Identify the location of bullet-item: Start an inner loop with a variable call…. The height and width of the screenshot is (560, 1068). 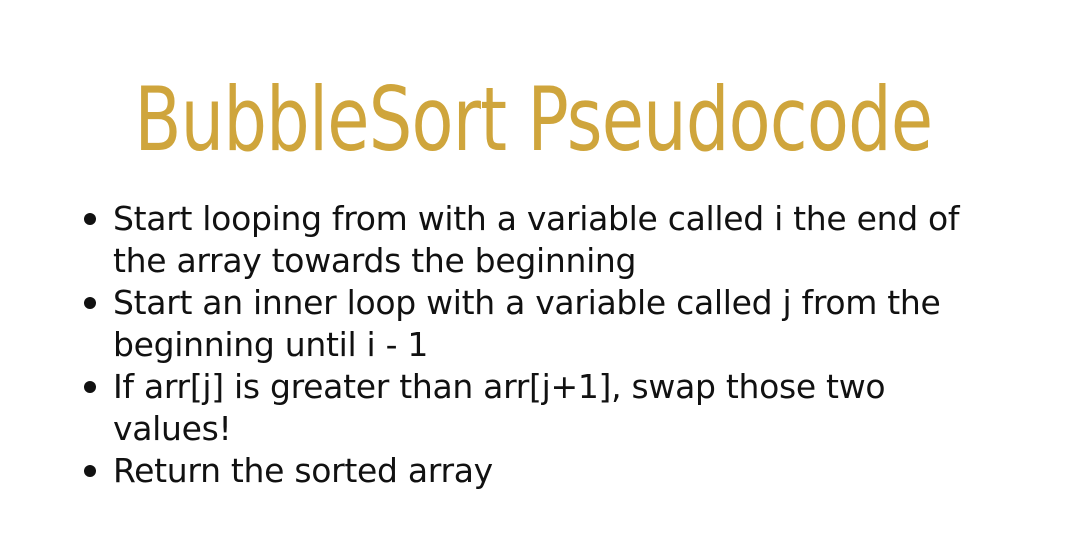
(506, 324).